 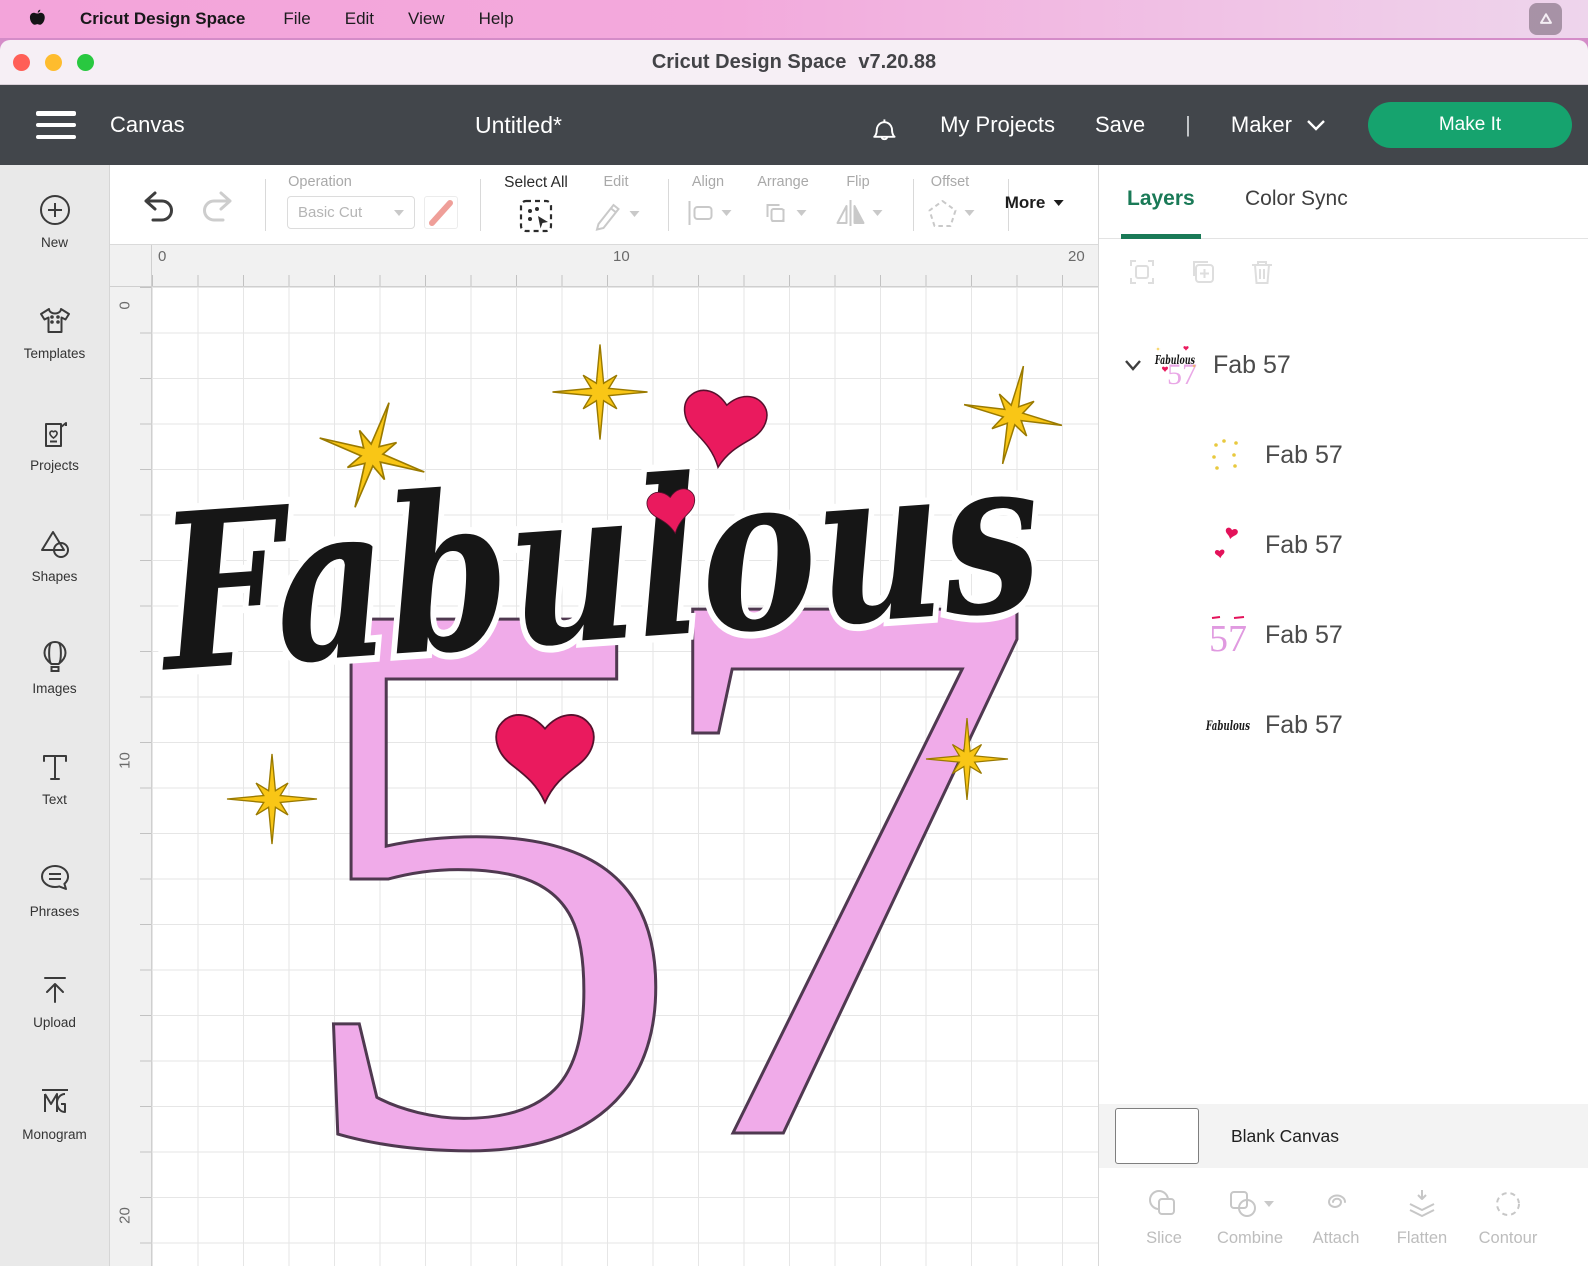 I want to click on layer-tools, so click(x=1202, y=272).